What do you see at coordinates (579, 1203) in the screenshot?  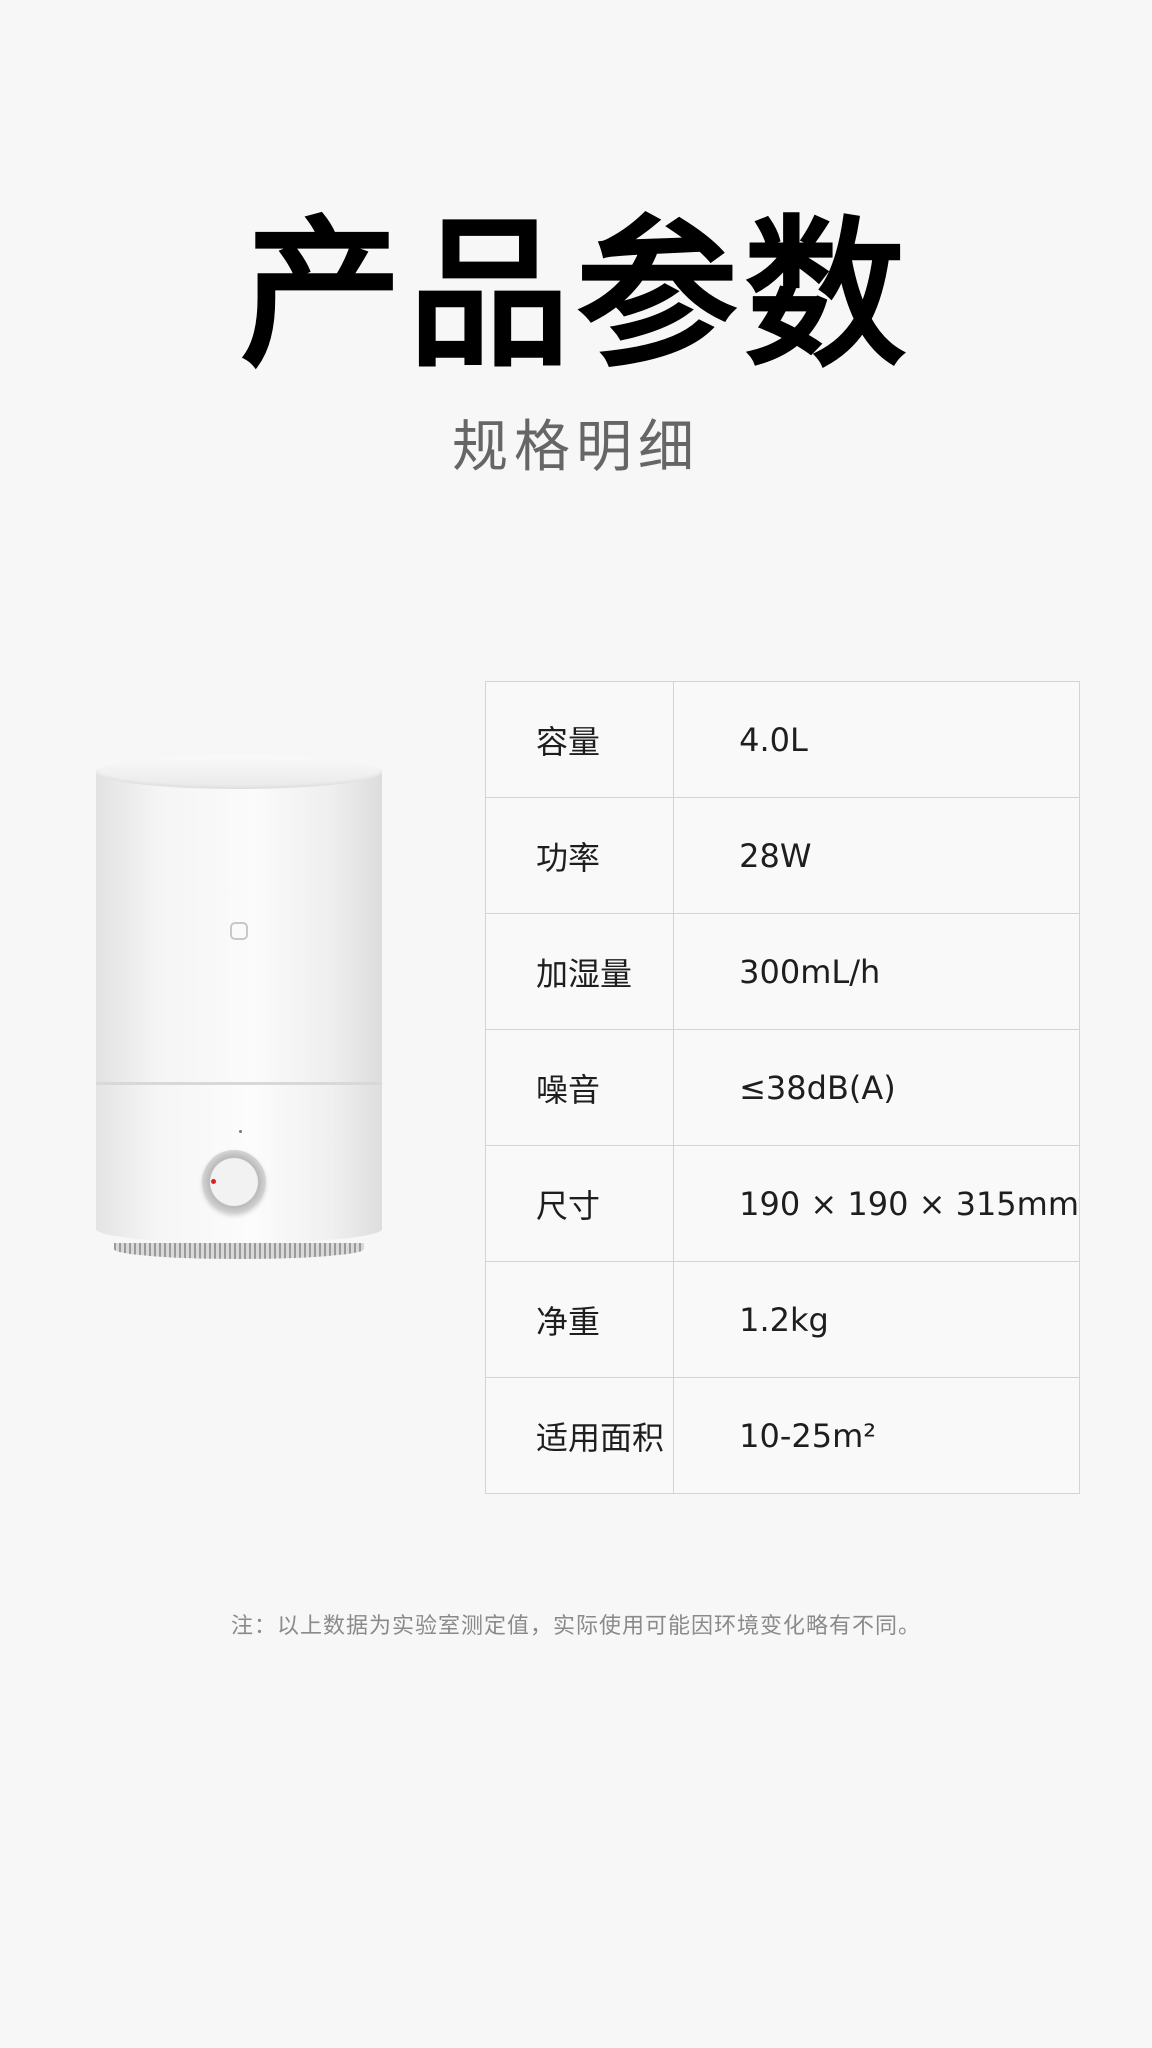 I see `spec-label: 尺寸` at bounding box center [579, 1203].